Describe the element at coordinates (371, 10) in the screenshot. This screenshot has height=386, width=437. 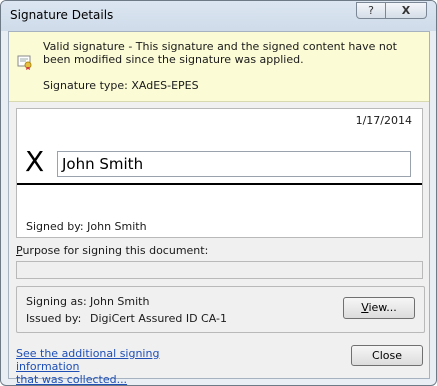
I see `help-button: ?` at that location.